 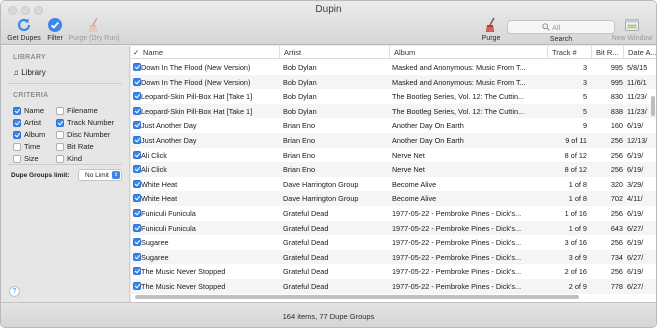 What do you see at coordinates (428, 140) in the screenshot?
I see `cell-album: Another Day On Earth` at bounding box center [428, 140].